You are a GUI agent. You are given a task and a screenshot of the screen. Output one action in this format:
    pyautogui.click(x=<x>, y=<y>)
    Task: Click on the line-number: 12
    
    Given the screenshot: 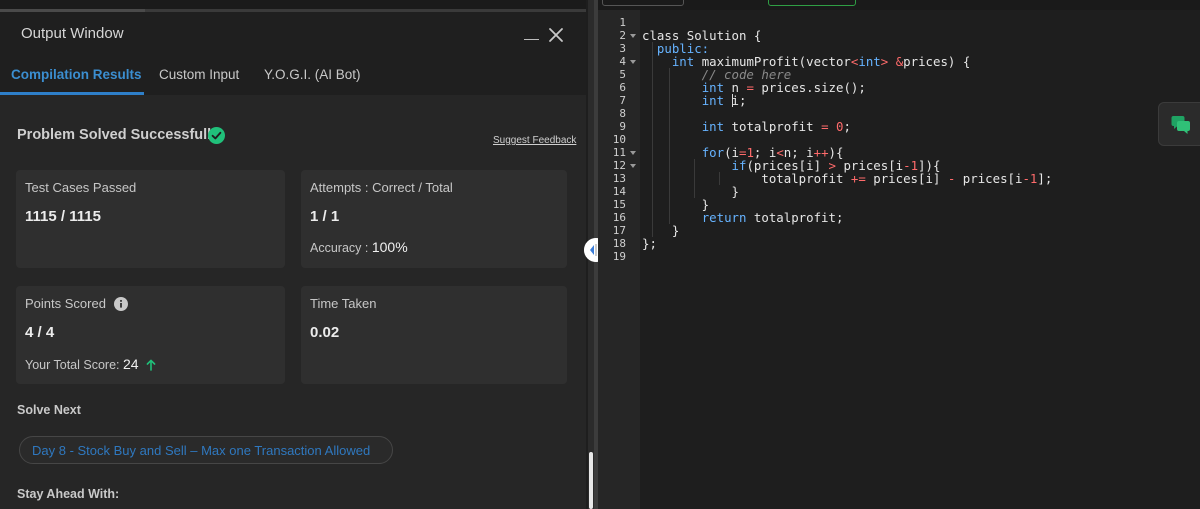 What is the action you would take?
    pyautogui.click(x=619, y=165)
    